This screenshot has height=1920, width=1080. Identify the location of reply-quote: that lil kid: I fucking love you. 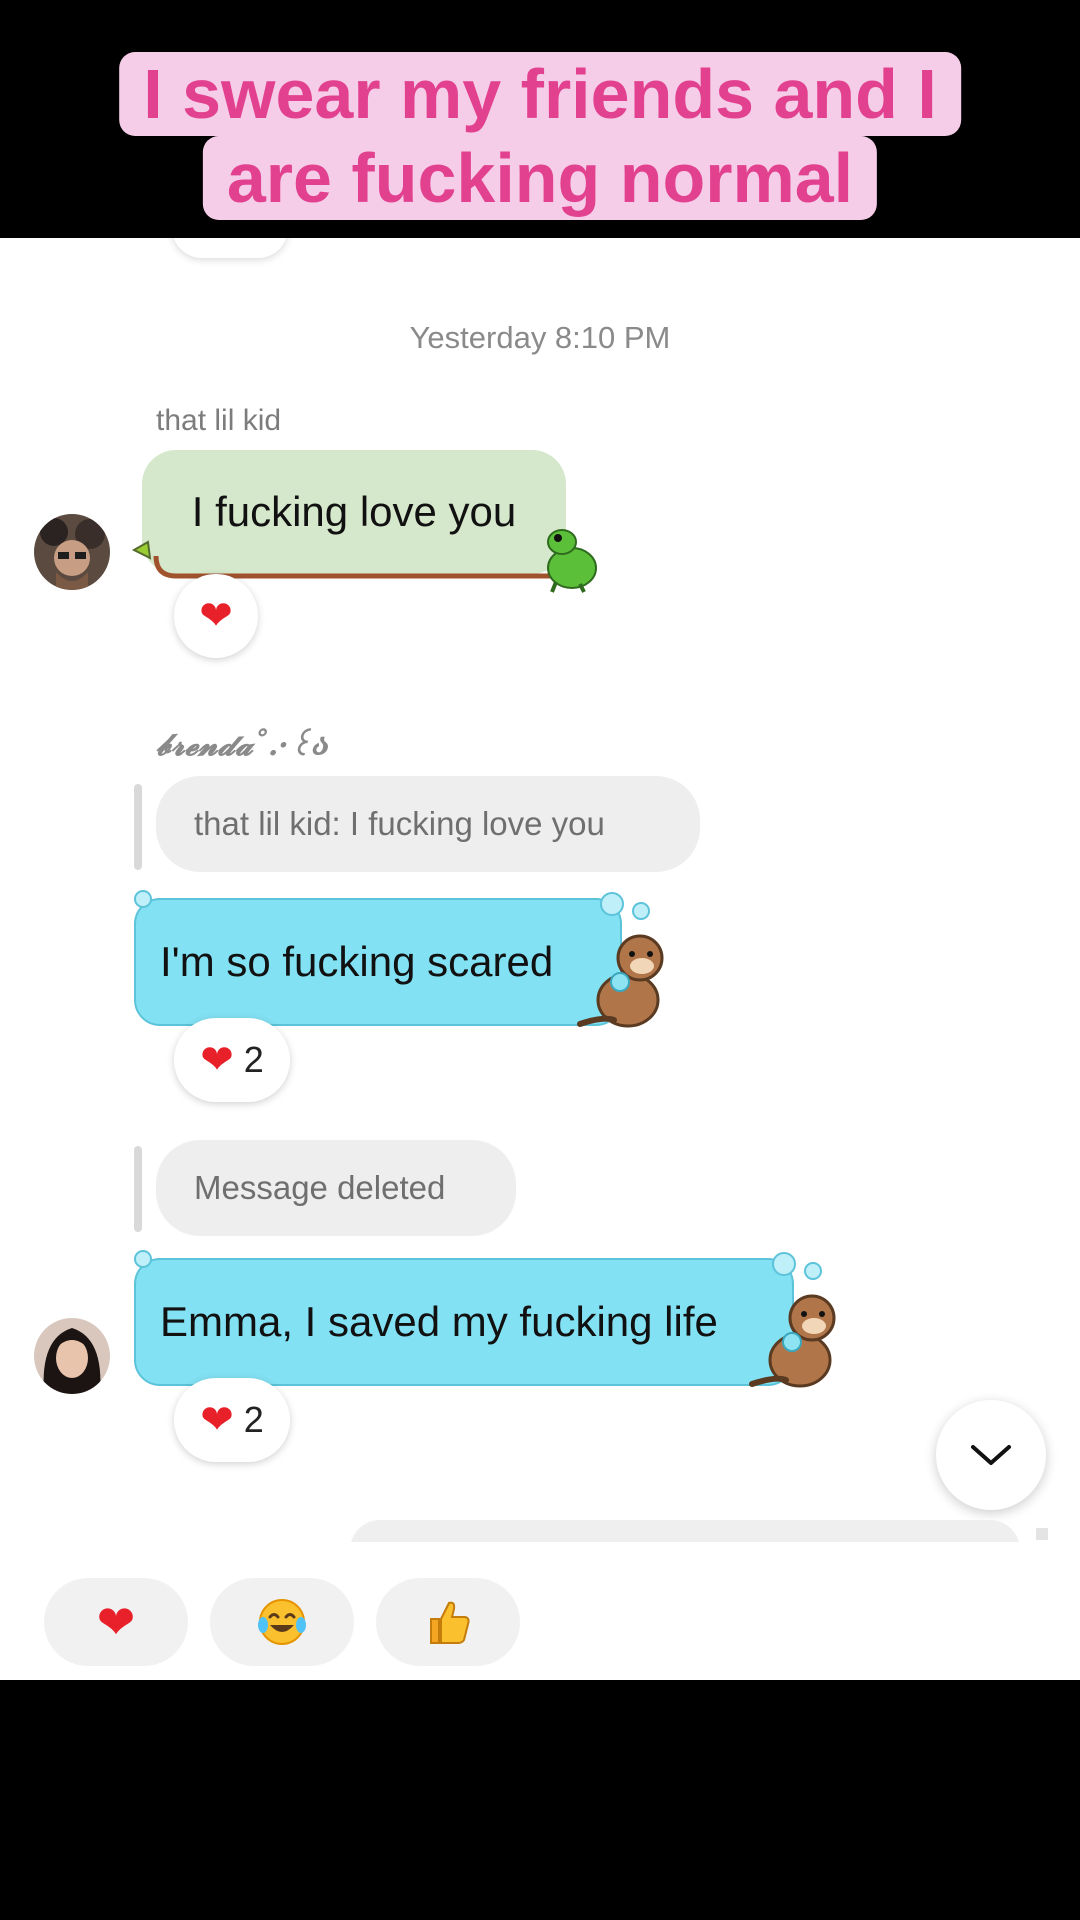
(428, 824).